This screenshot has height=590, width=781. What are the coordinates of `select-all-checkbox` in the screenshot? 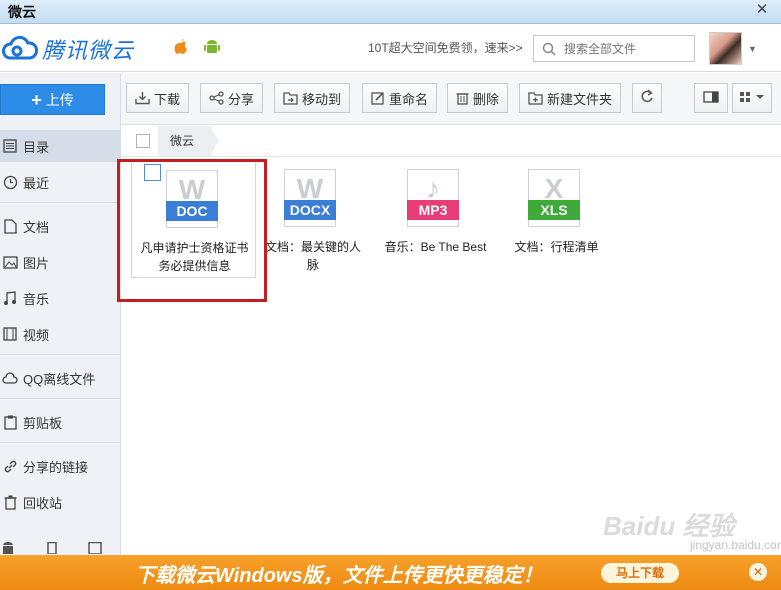 It's located at (143, 141).